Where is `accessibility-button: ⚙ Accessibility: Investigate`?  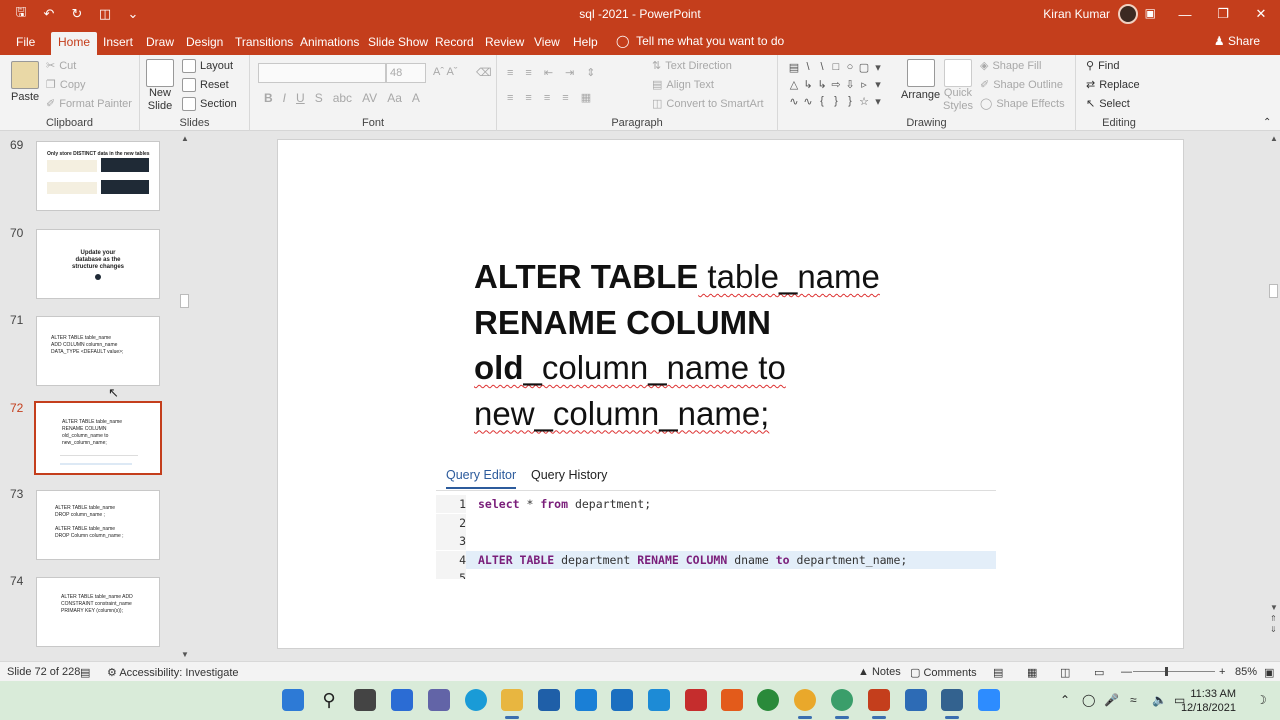
accessibility-button: ⚙ Accessibility: Investigate is located at coordinates (173, 672).